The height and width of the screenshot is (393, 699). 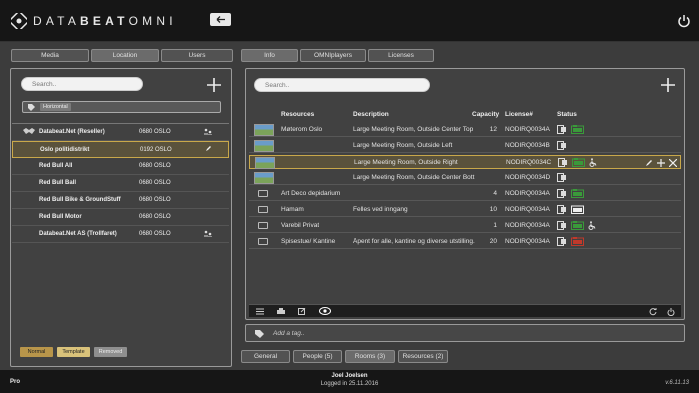 What do you see at coordinates (567, 114) in the screenshot?
I see `column-status: Status` at bounding box center [567, 114].